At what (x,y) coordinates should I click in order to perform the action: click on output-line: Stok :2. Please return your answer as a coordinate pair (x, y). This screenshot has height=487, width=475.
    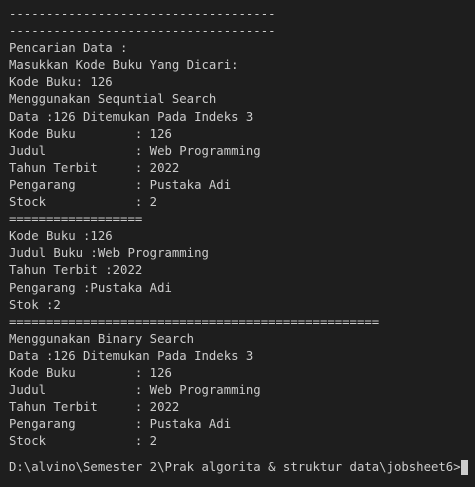
    Looking at the image, I should click on (35, 304).